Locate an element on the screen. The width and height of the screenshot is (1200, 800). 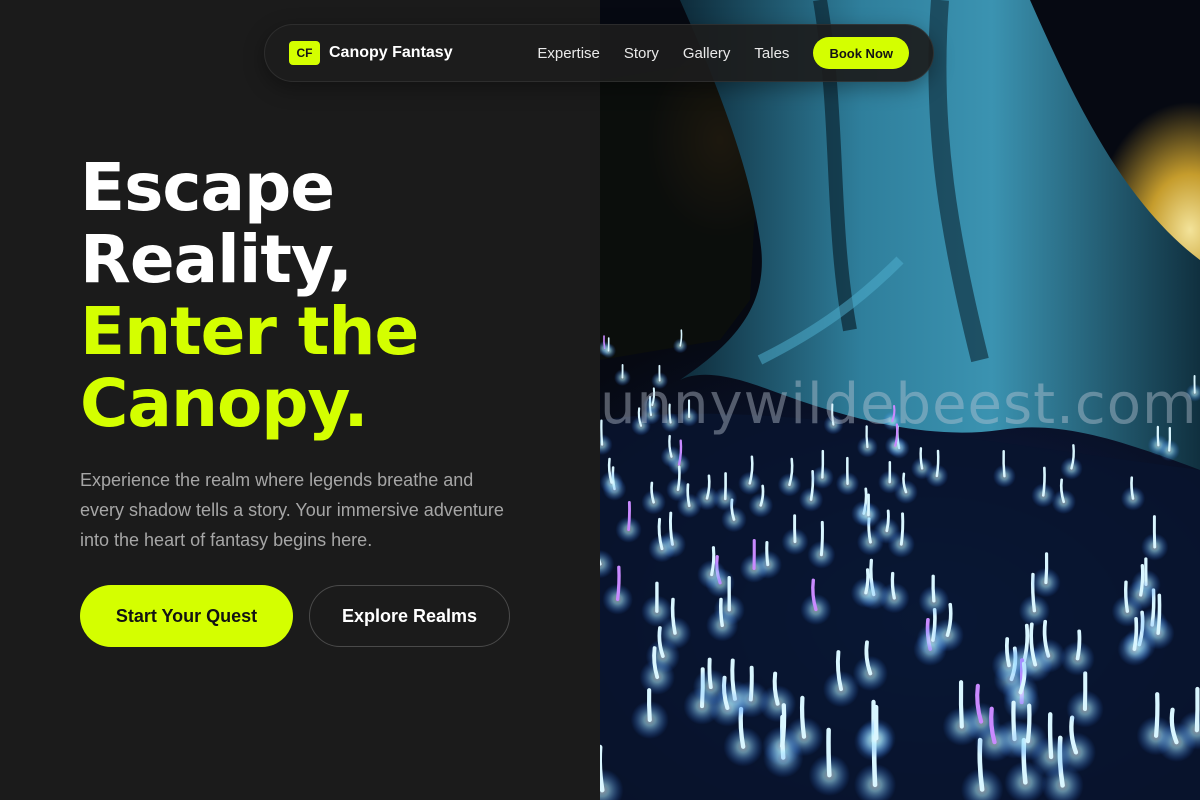
nav-link-tales: Tales is located at coordinates (771, 53).